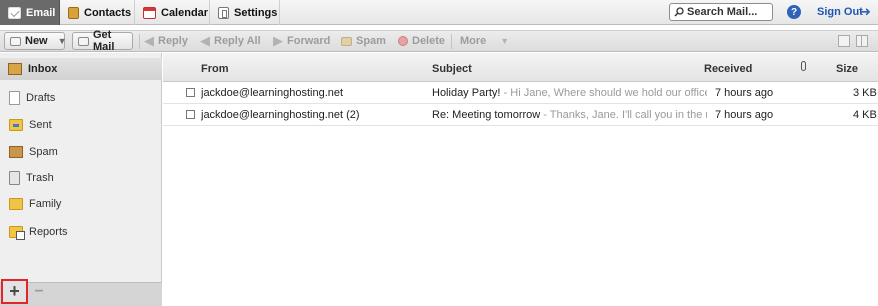  Describe the element at coordinates (83, 41) in the screenshot. I see `get-mail-icon` at that location.